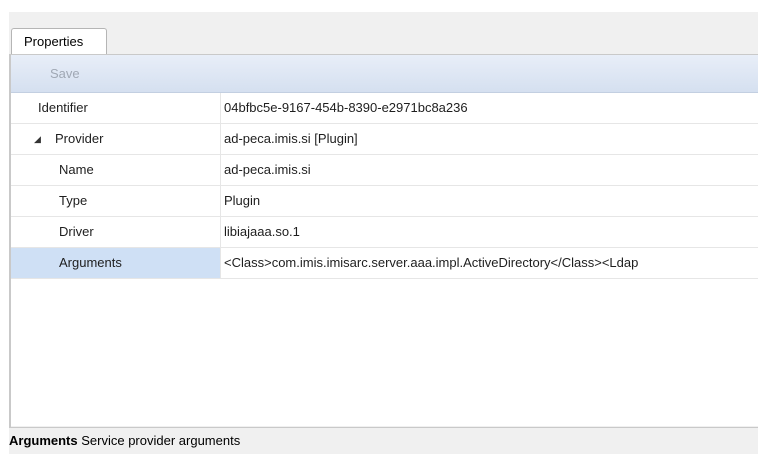 The width and height of the screenshot is (758, 454). What do you see at coordinates (491, 170) in the screenshot?
I see `property-value: ad-peca.imis.si` at bounding box center [491, 170].